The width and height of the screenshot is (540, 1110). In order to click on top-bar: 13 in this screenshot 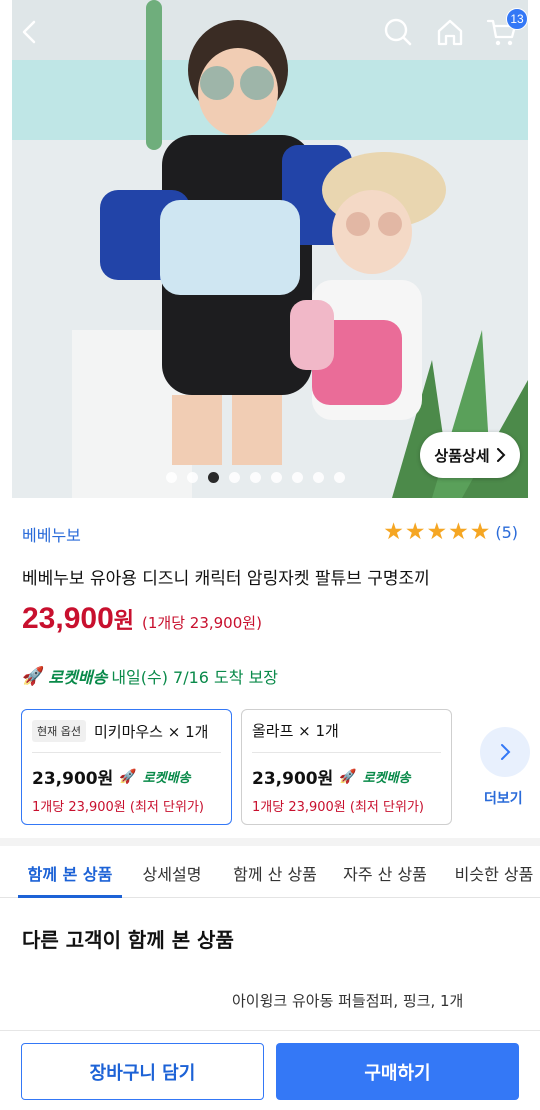, I will do `click(270, 32)`.